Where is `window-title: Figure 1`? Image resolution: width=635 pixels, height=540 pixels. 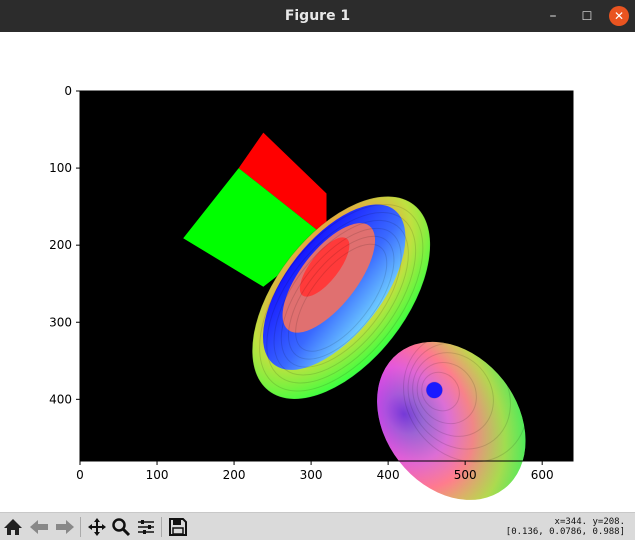 window-title: Figure 1 is located at coordinates (317, 16).